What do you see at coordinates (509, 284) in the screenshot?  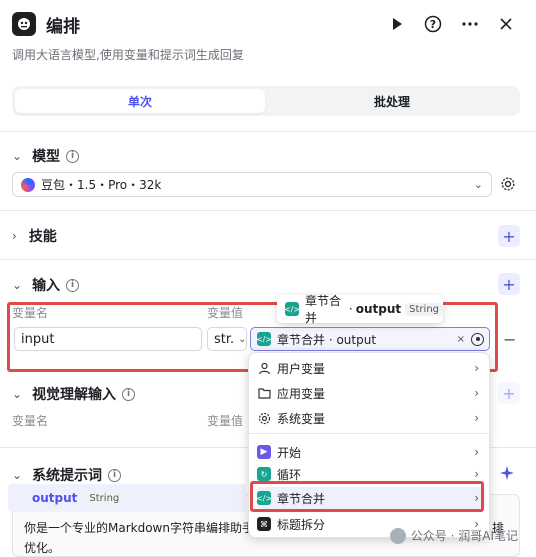 I see `add-input-button: +` at bounding box center [509, 284].